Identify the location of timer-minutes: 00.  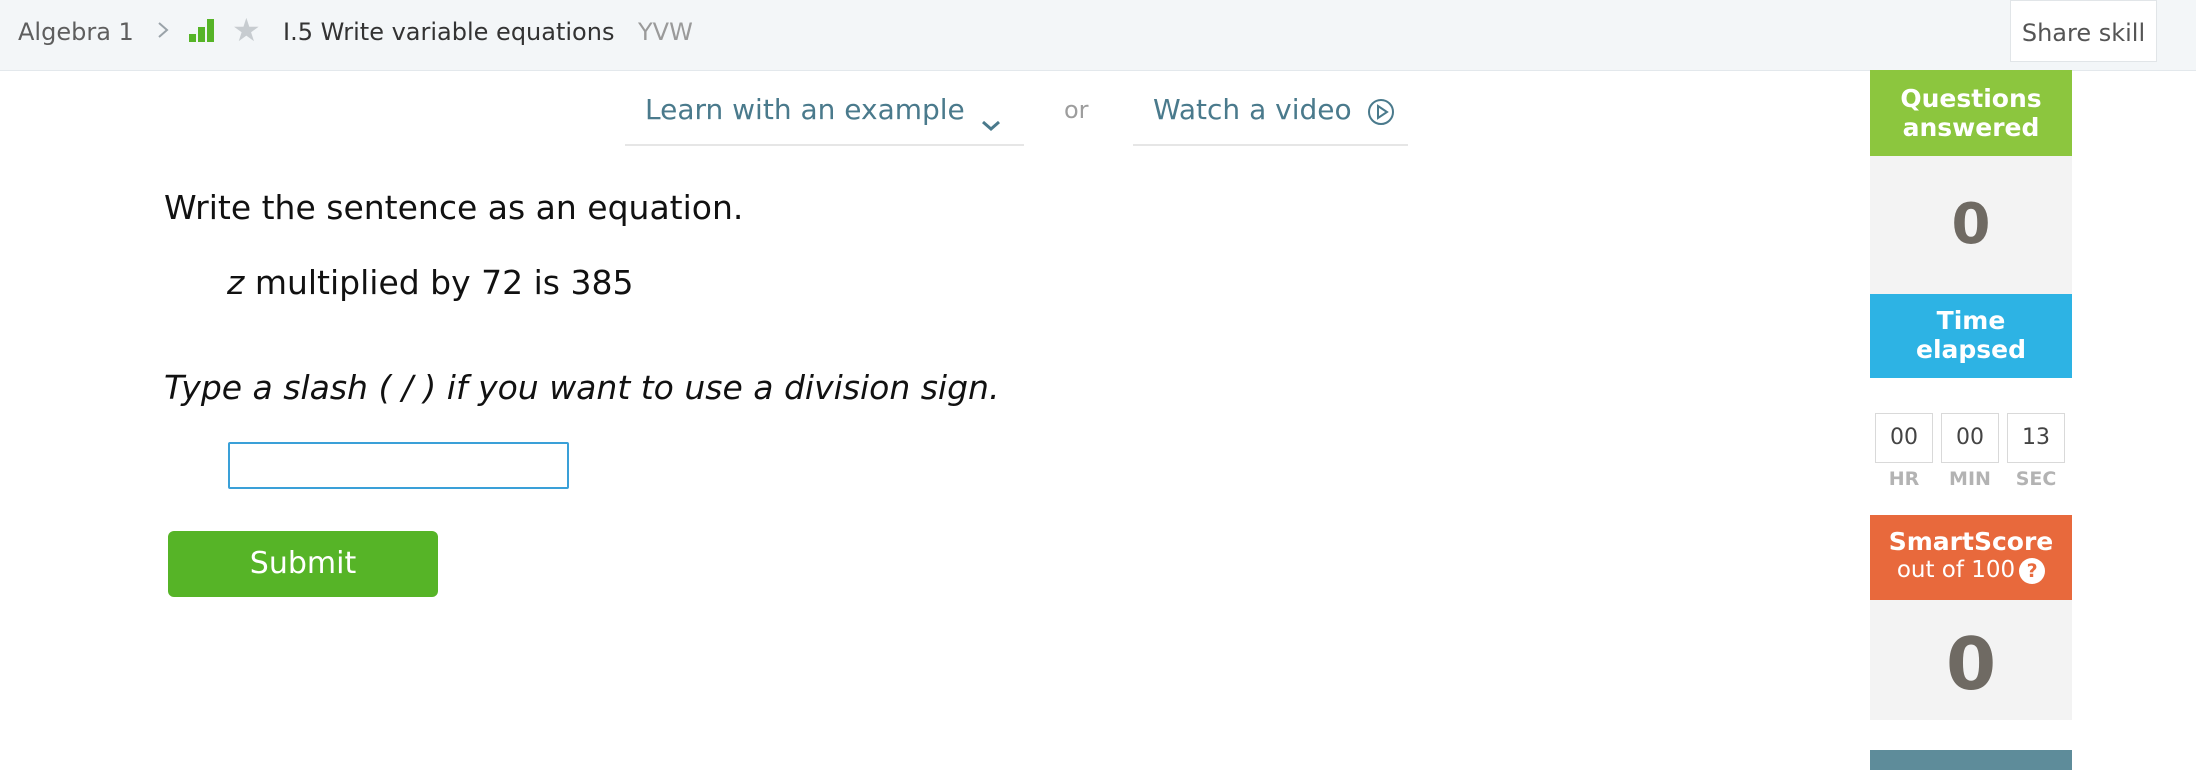
(1970, 438).